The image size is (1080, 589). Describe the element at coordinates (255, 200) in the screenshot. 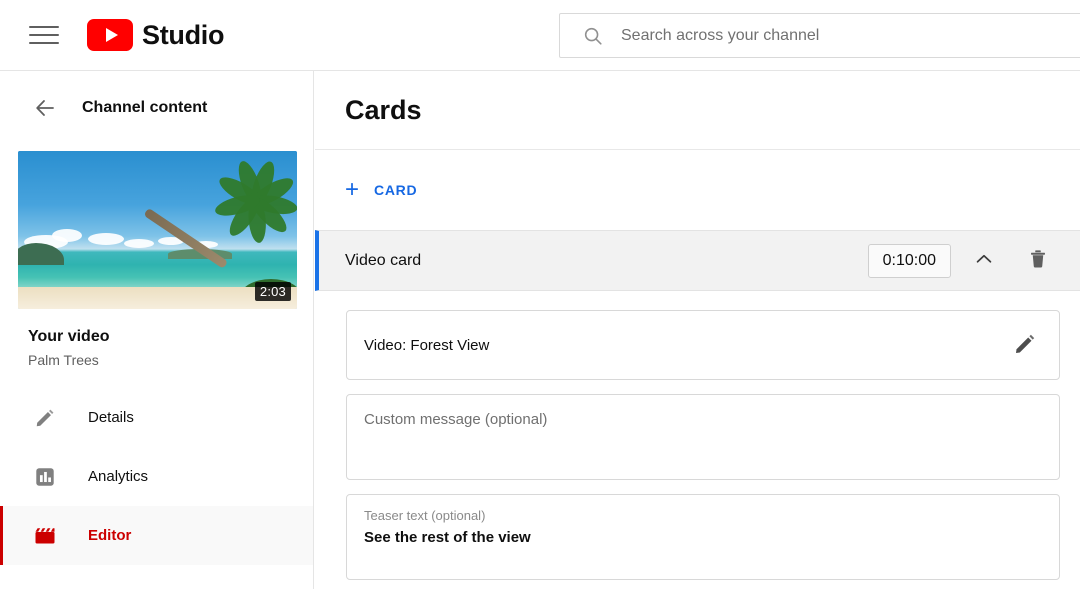

I see `palm-crown` at that location.